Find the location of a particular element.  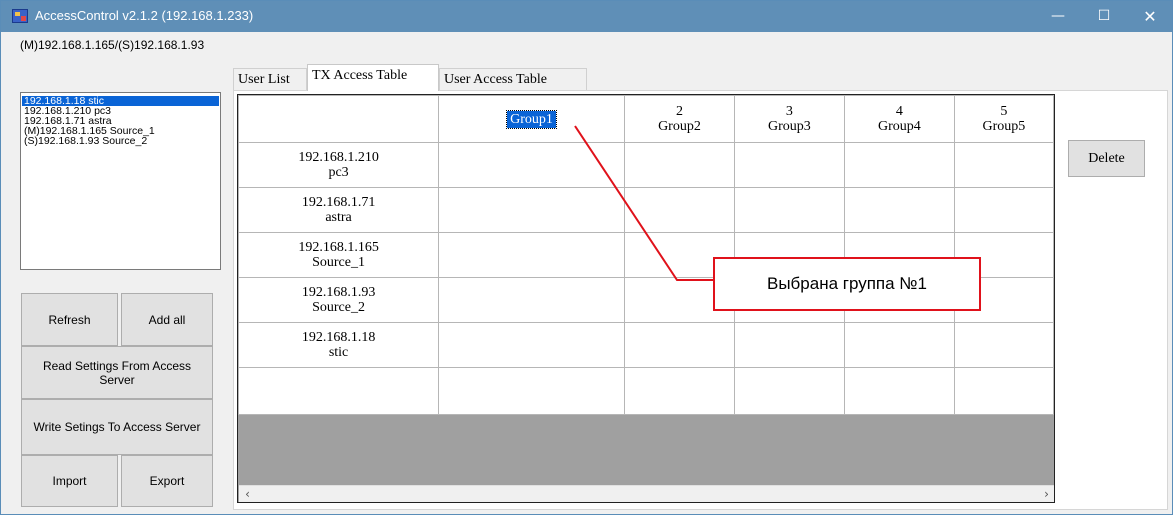

group-header-name: Group4 is located at coordinates (899, 126).